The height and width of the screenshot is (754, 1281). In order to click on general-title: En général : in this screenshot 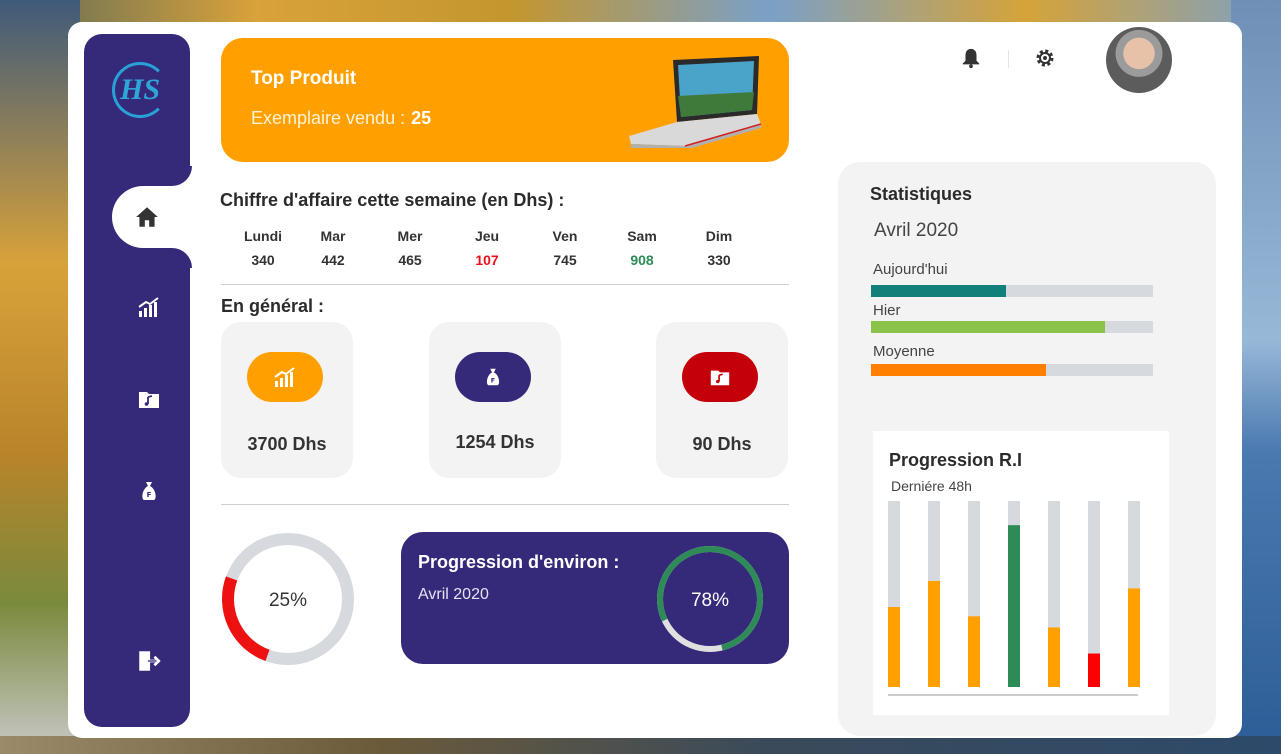, I will do `click(273, 306)`.